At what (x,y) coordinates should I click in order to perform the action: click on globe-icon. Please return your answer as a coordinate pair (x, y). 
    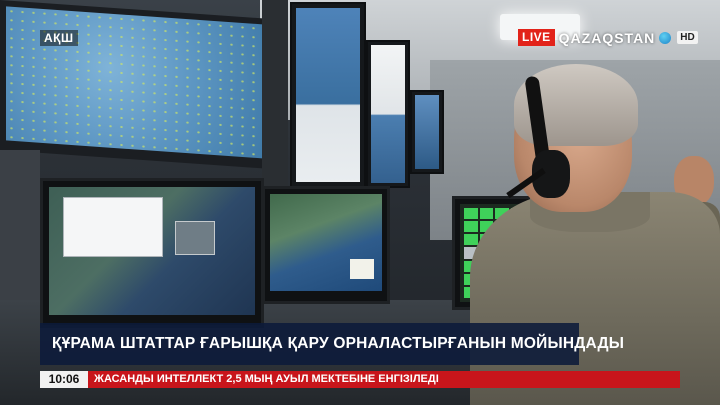
    Looking at the image, I should click on (665, 37).